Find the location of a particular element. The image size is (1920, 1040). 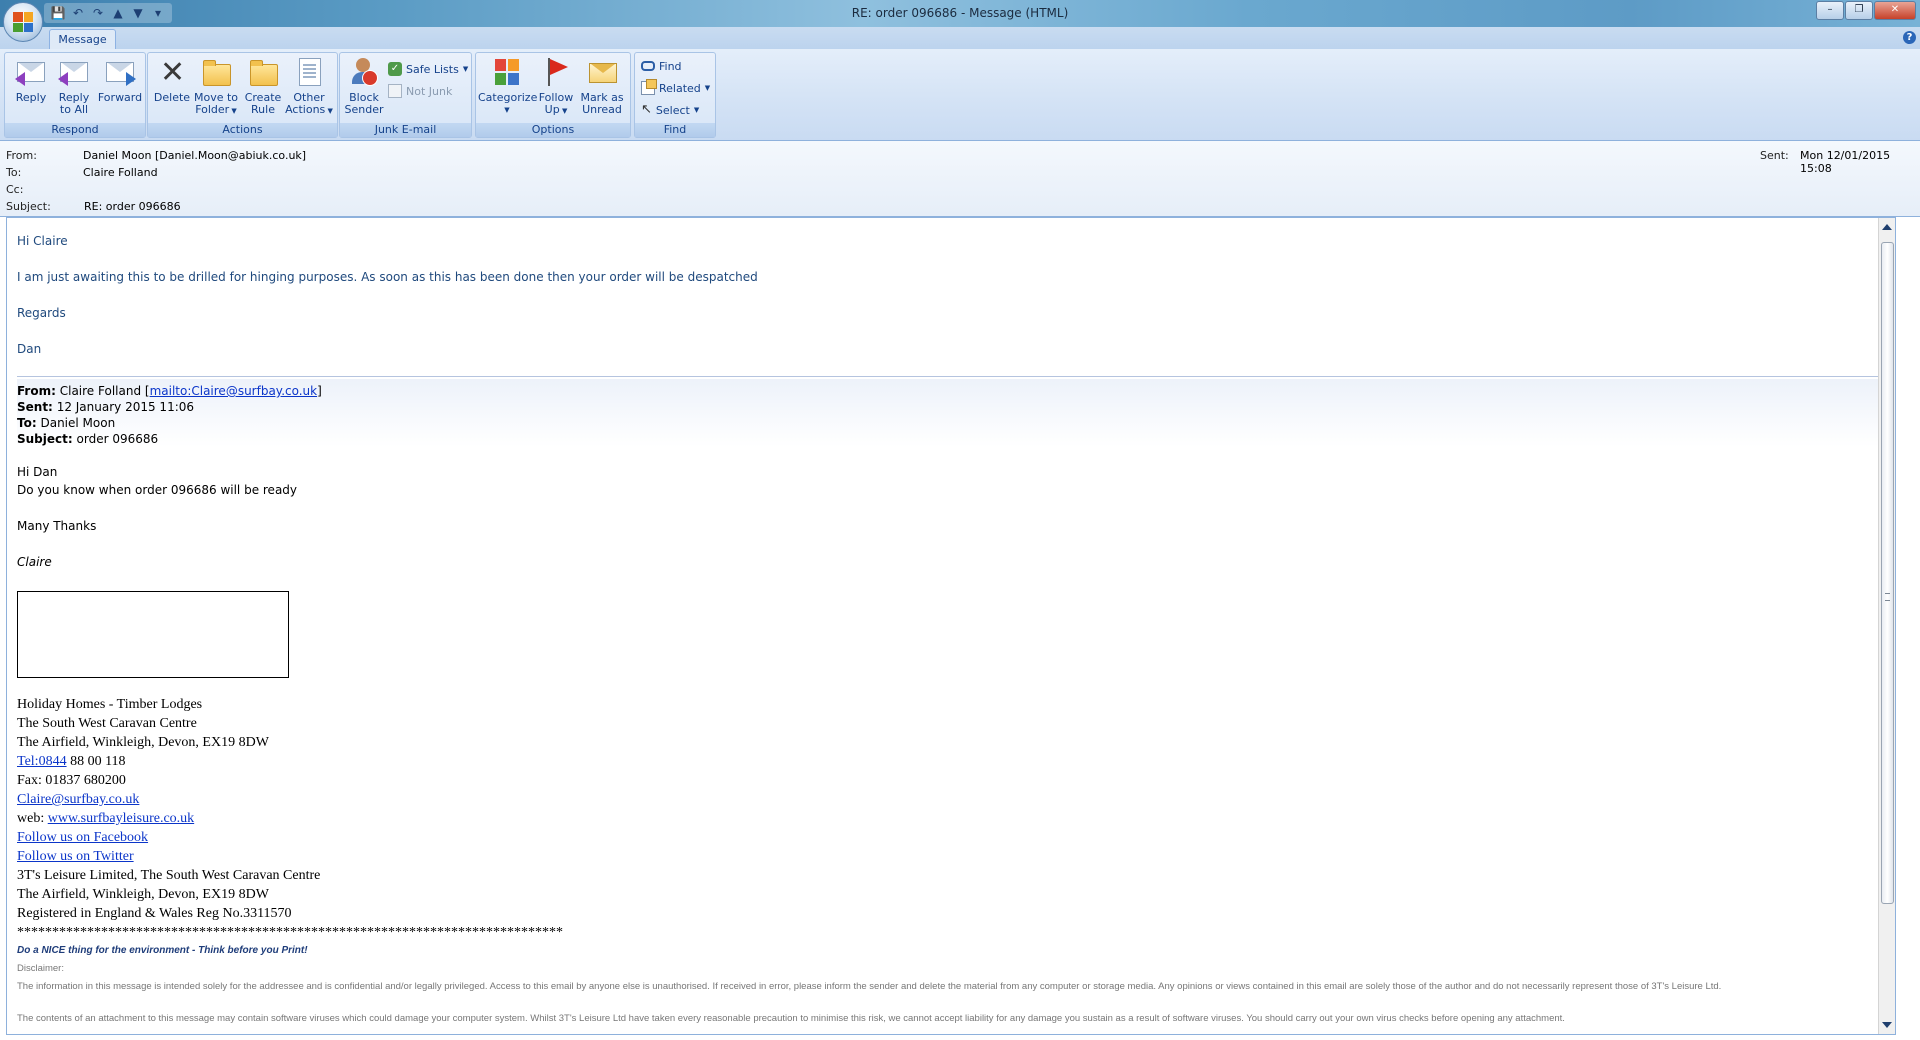

follow-up-label-2: Up is located at coordinates (552, 109).